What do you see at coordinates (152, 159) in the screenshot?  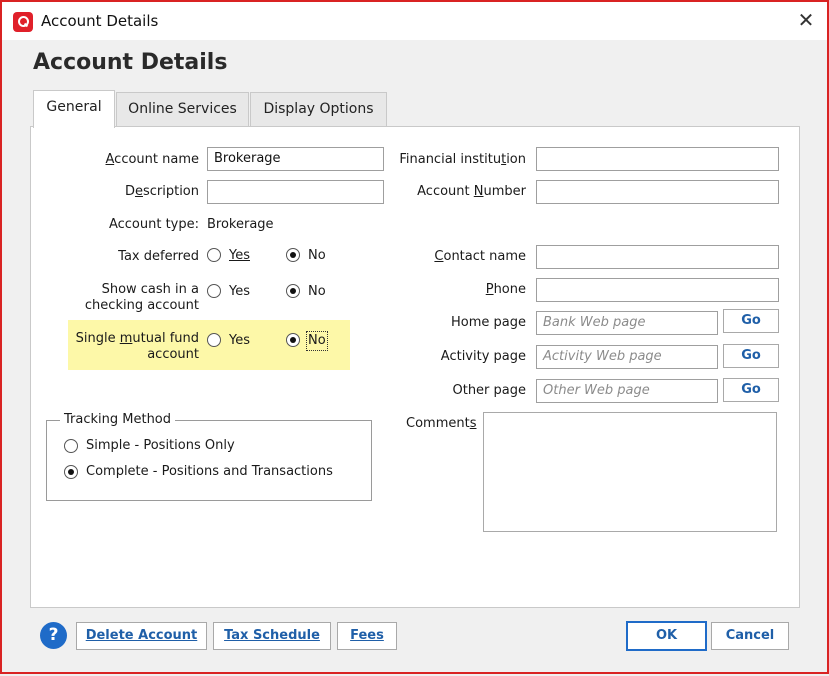 I see `account-name-label: Account name` at bounding box center [152, 159].